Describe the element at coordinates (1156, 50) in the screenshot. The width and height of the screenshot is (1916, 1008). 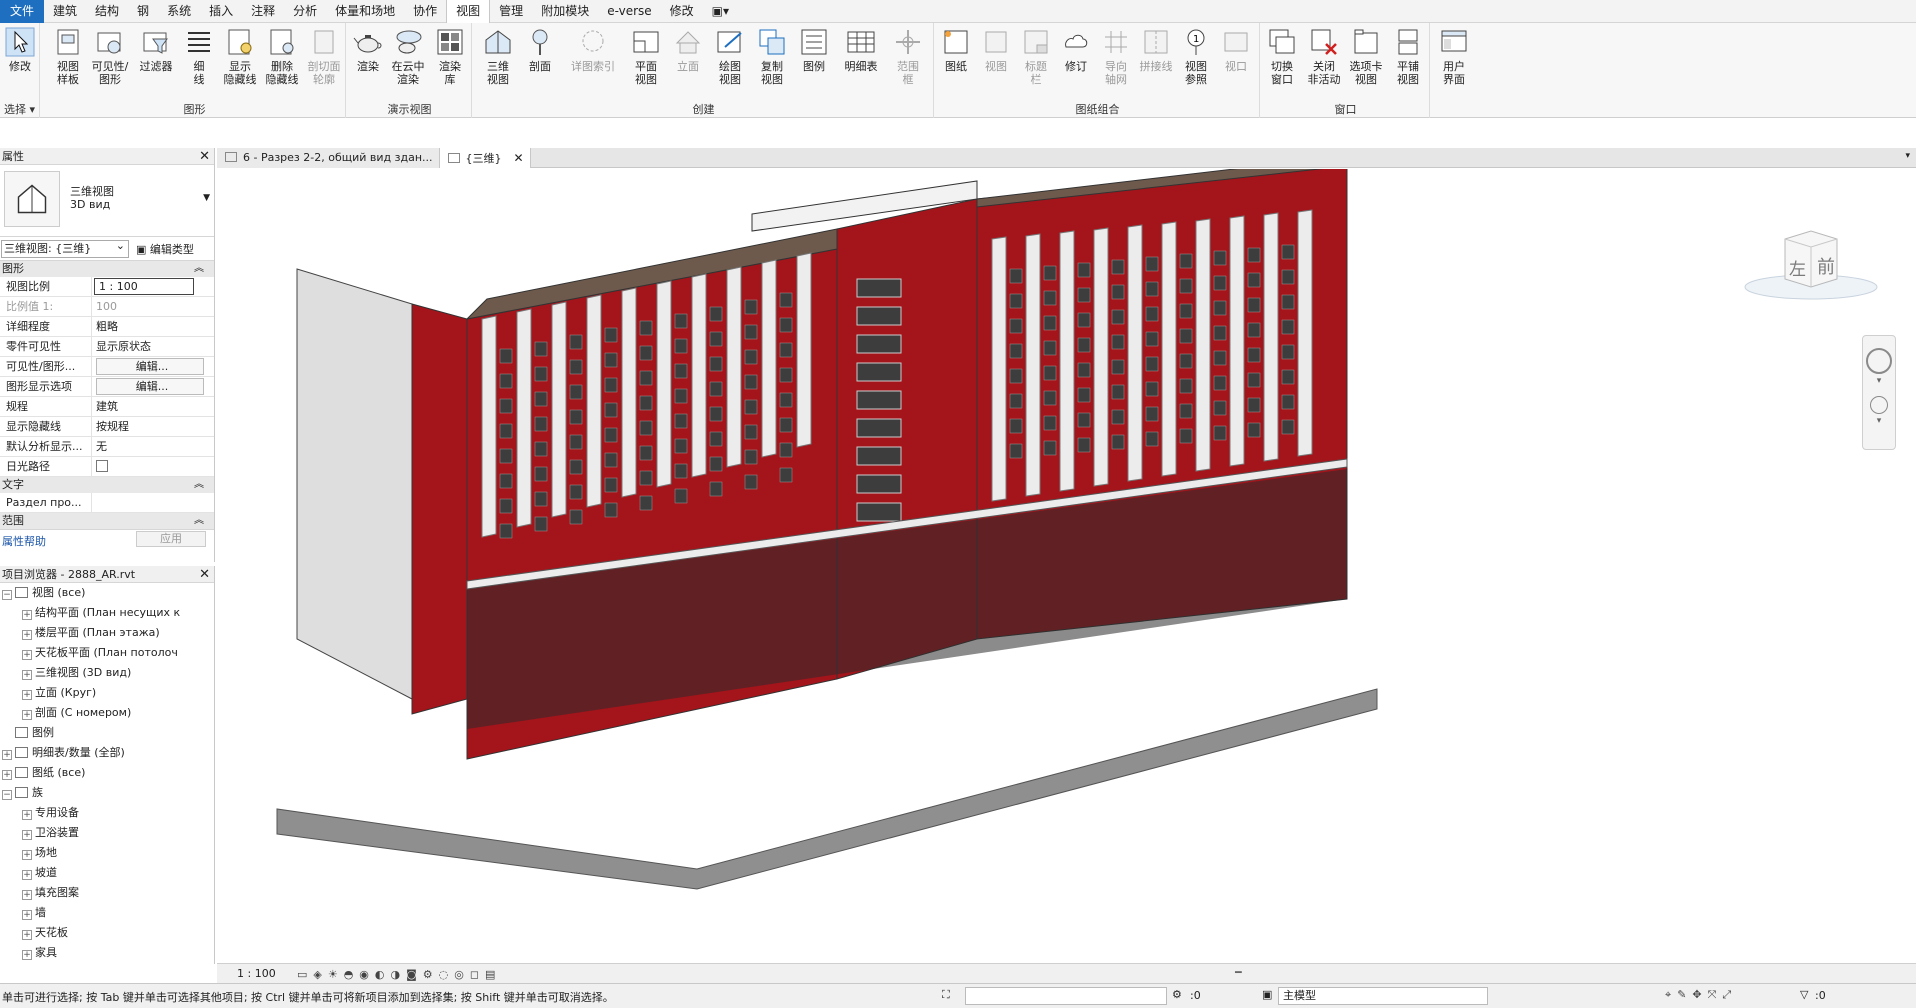
I see `matchline-button: 拼接线` at that location.